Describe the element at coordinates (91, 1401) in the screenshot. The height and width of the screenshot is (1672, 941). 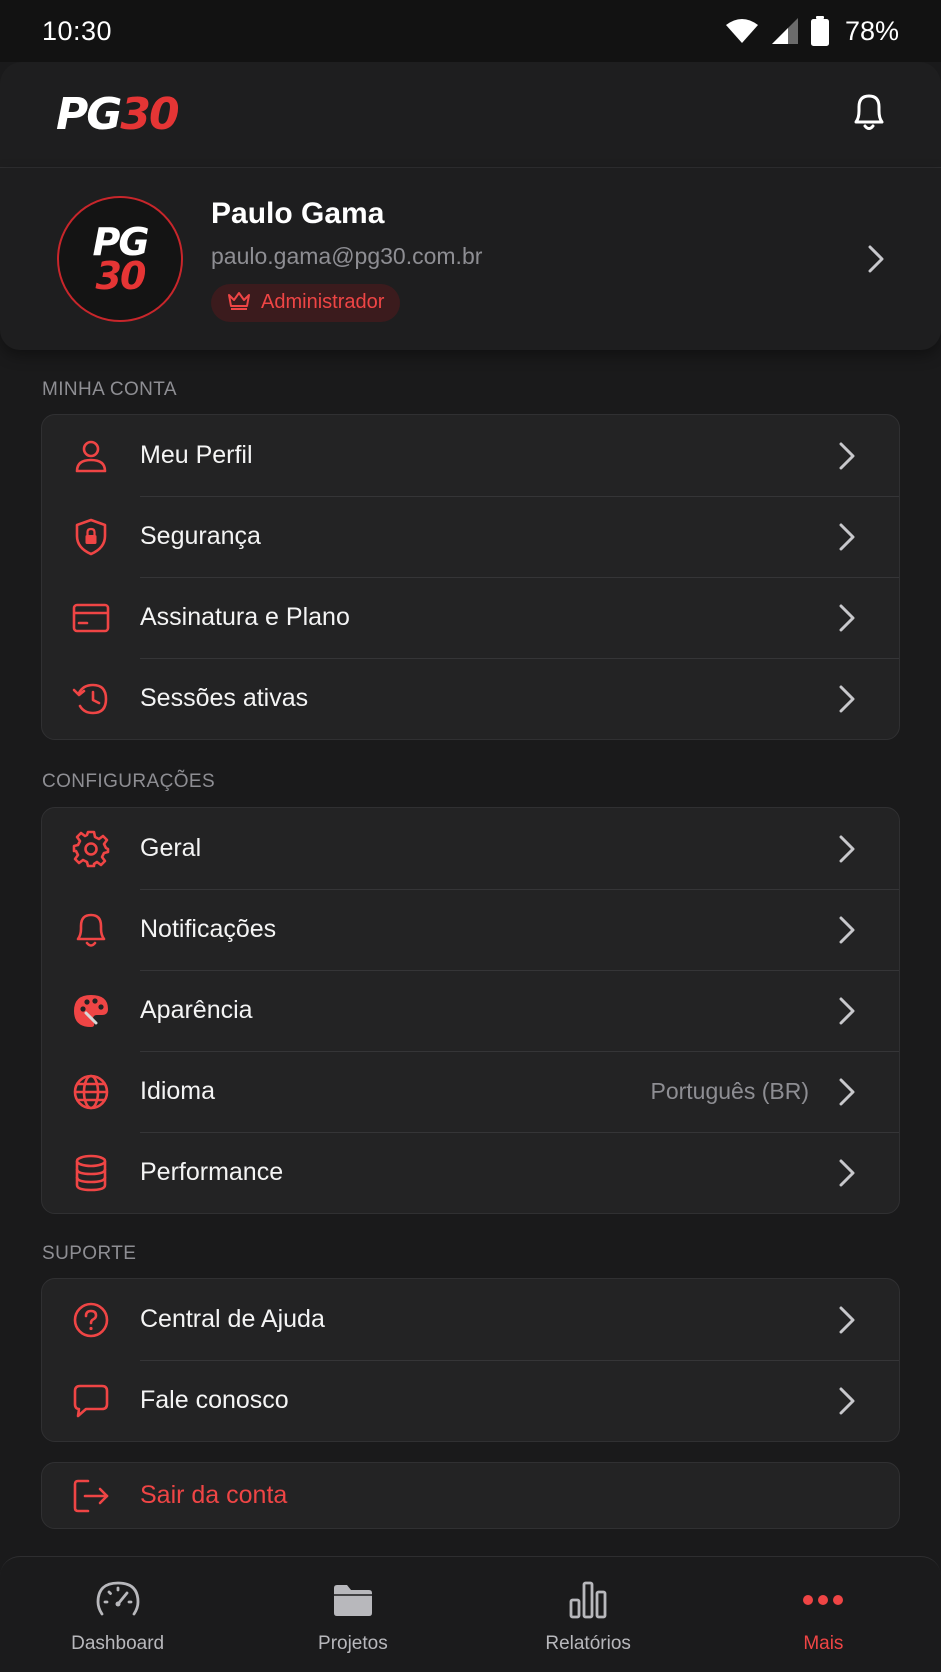
I see `chat-icon` at that location.